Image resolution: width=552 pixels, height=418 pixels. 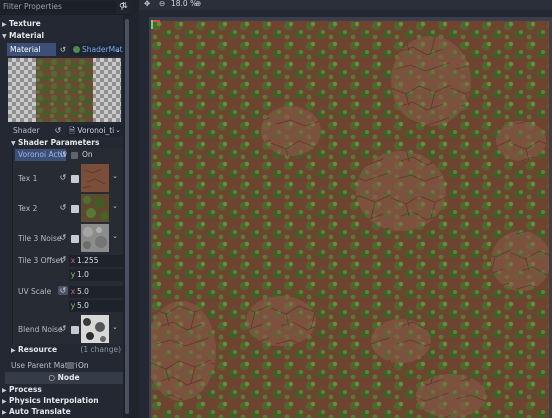 I want to click on param-tex1: Tex 1 ↺ ⌄, so click(x=67, y=178).